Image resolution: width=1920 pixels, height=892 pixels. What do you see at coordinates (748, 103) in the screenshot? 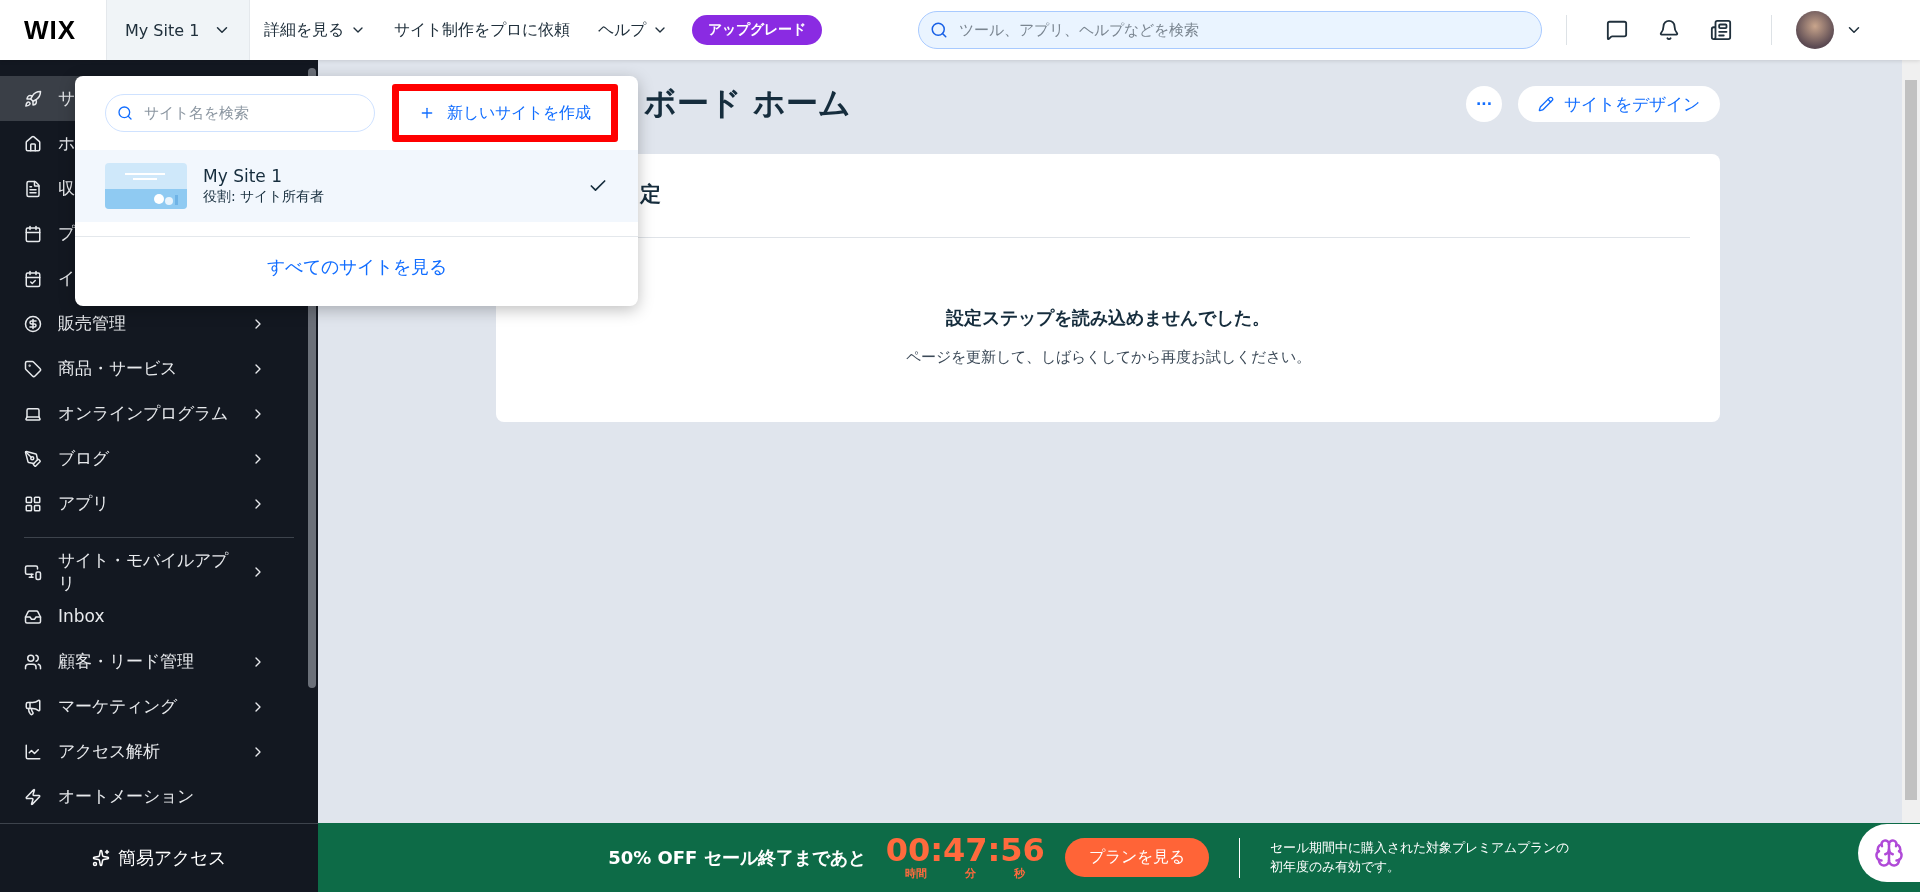
I see `page-title: ボード ホーム` at bounding box center [748, 103].